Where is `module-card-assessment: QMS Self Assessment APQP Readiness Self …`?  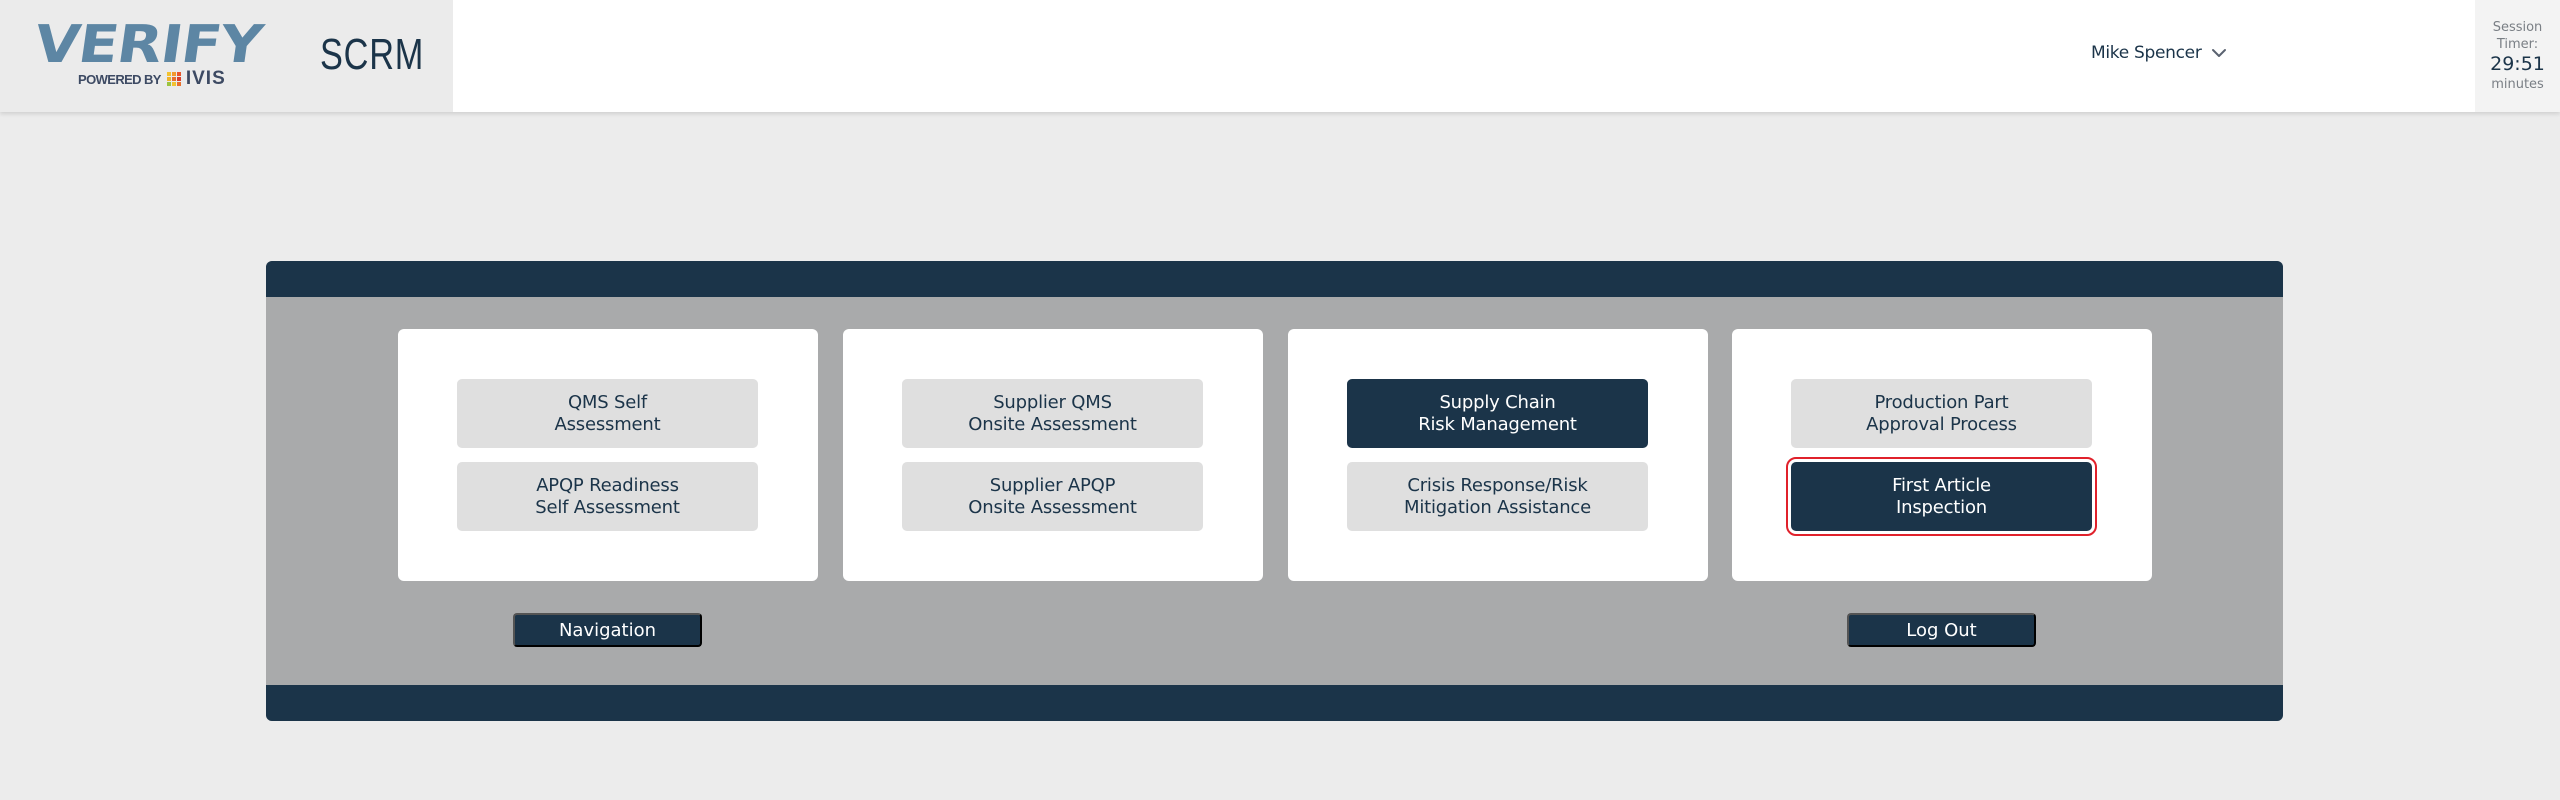
module-card-assessment: QMS Self Assessment APQP Readiness Self … is located at coordinates (608, 455).